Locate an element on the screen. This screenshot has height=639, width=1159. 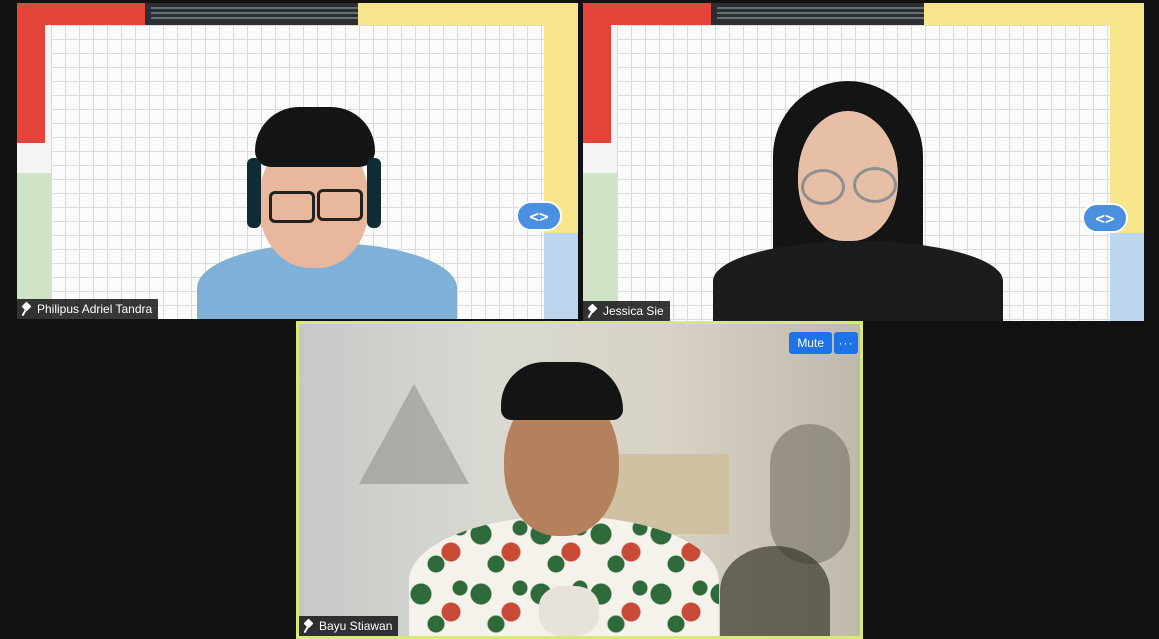
participant-name: Philipus Adriel Tandra is located at coordinates (95, 309).